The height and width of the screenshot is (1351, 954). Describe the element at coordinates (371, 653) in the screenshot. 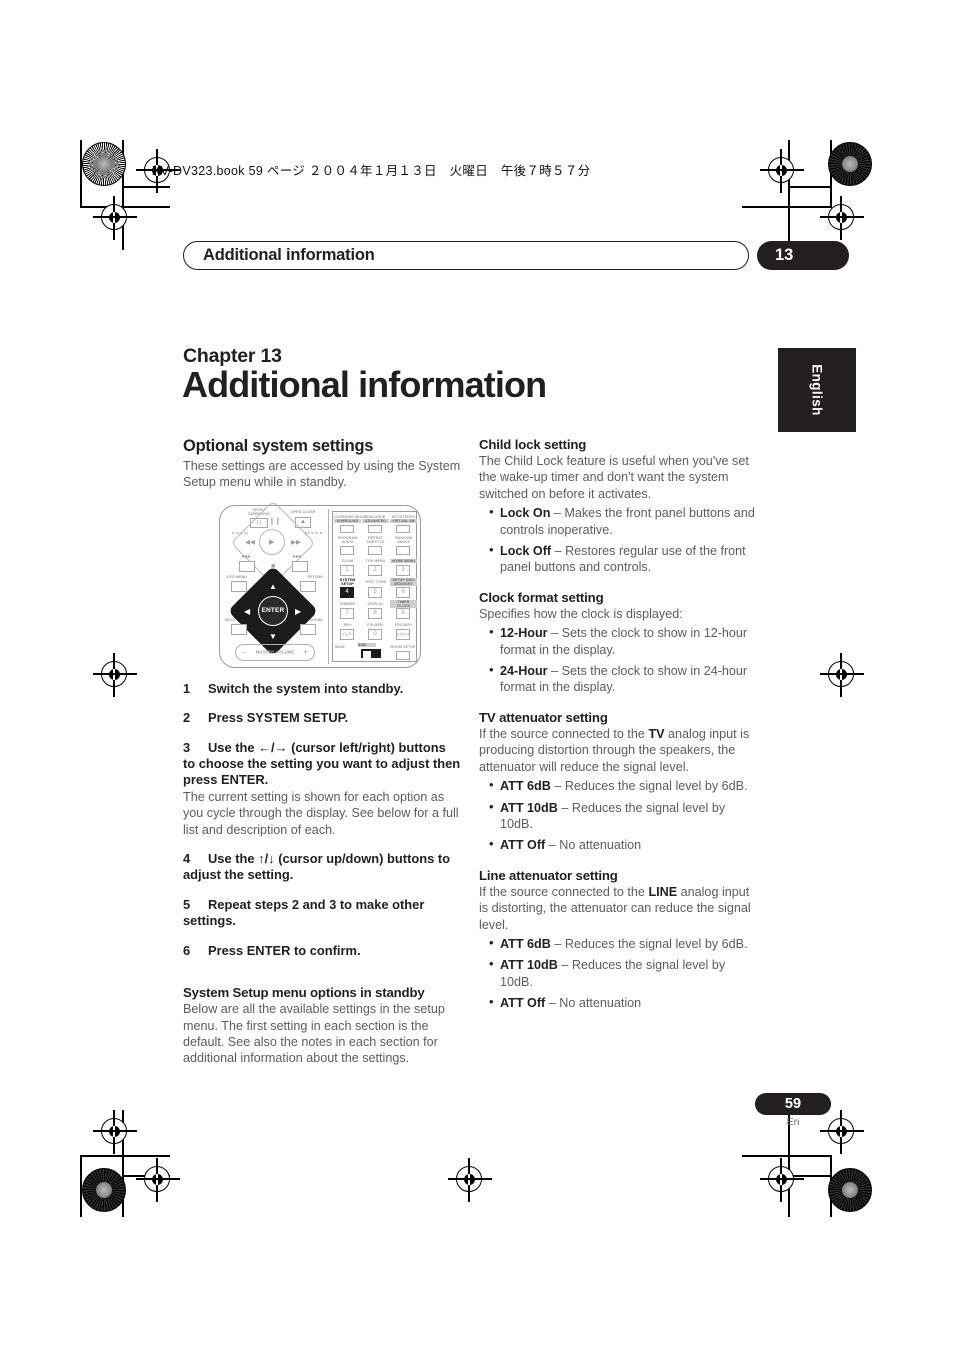

I see `main-sub-slider` at that location.